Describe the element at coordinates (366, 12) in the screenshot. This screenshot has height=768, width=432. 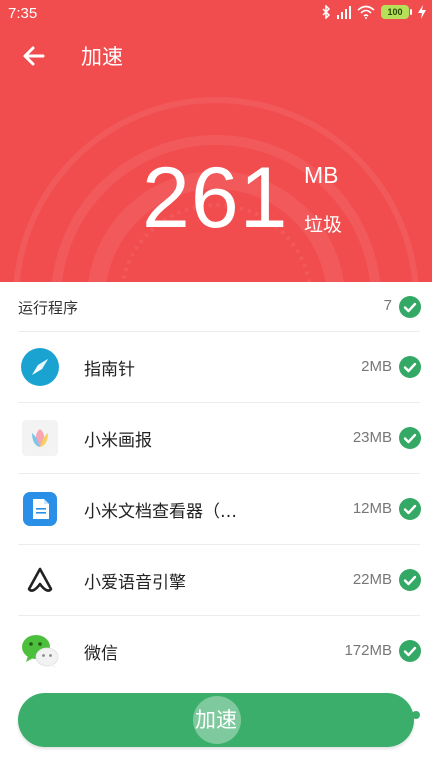
I see `wifi-icon` at that location.